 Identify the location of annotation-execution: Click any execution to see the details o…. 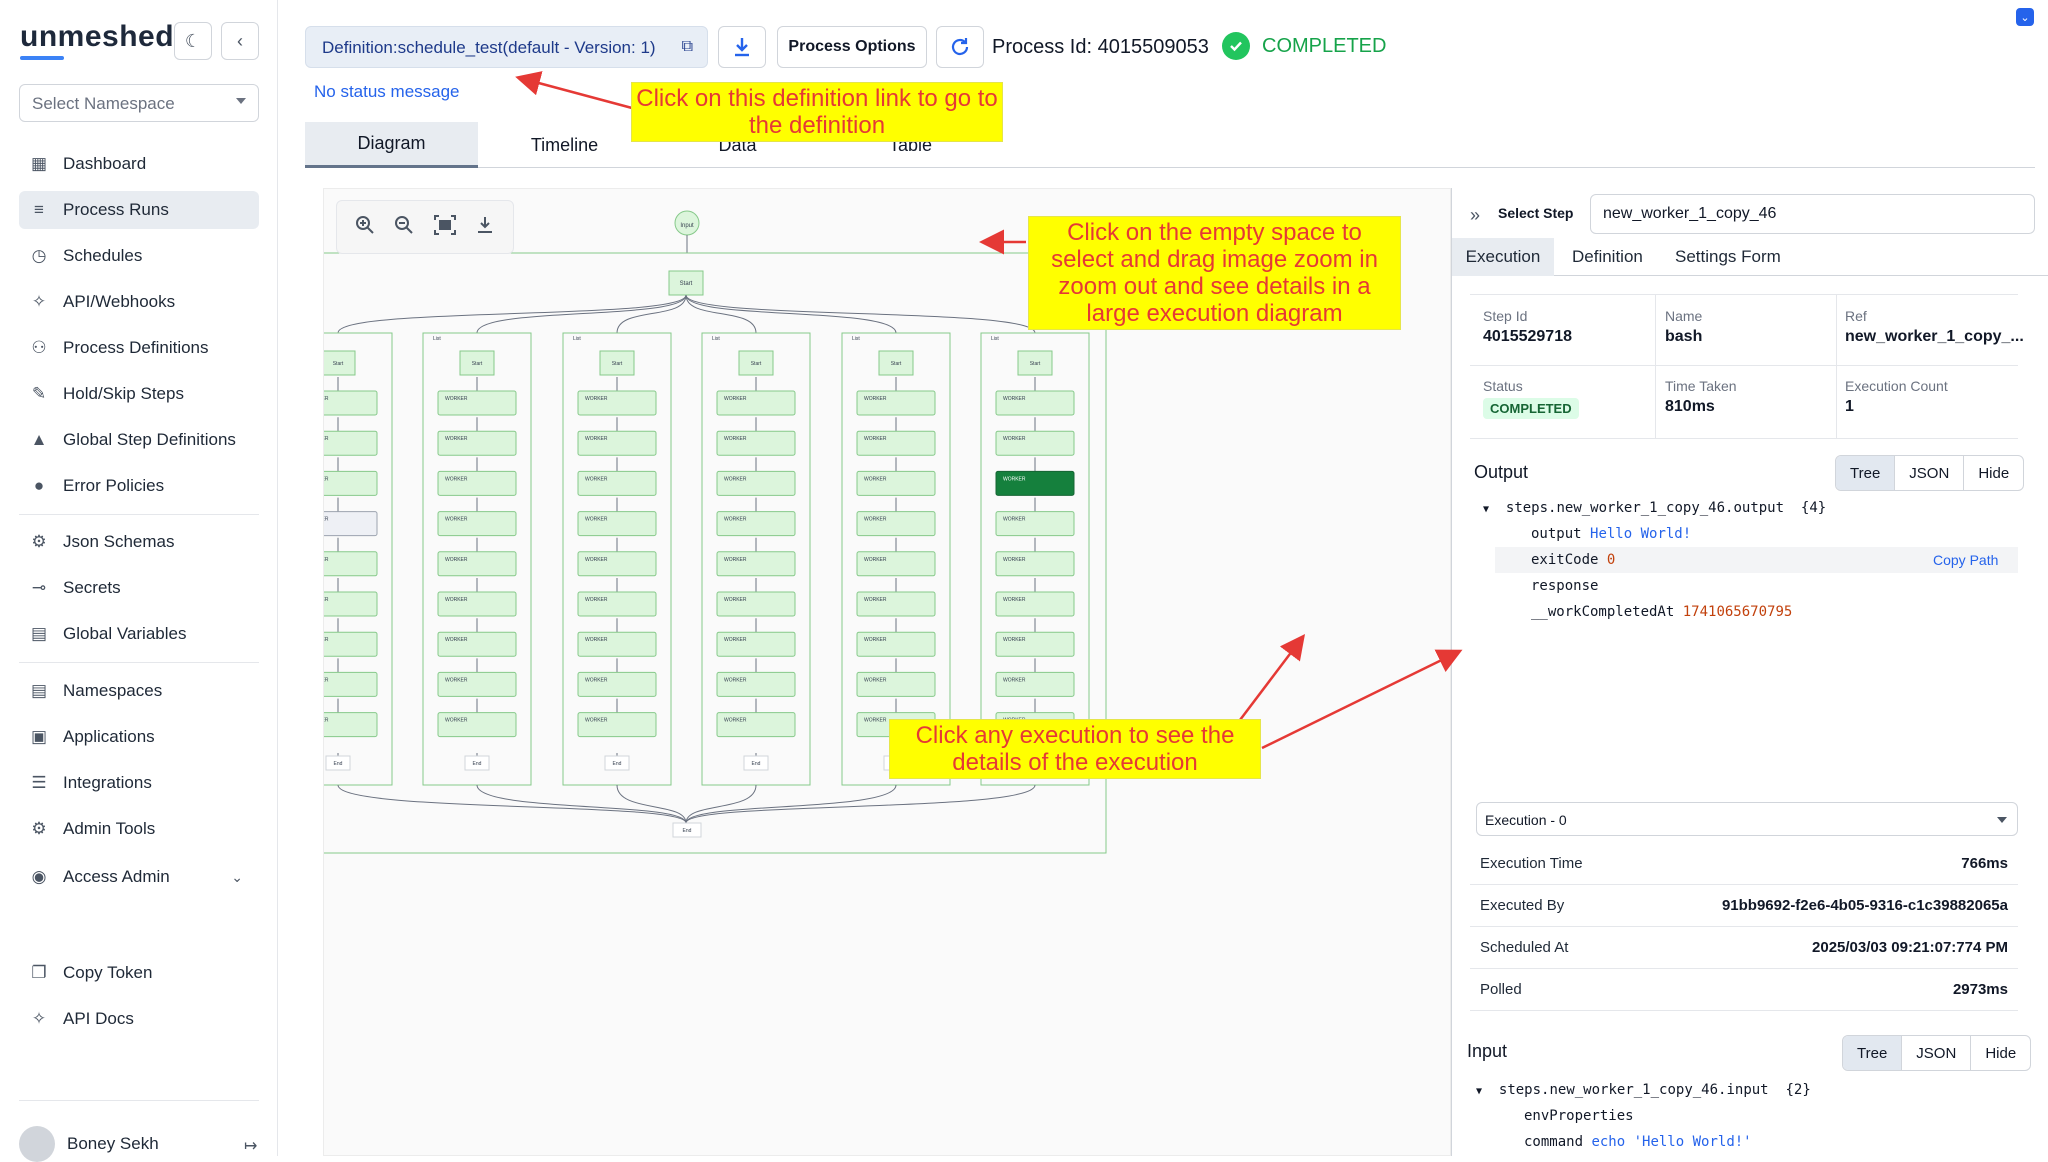
(1075, 749).